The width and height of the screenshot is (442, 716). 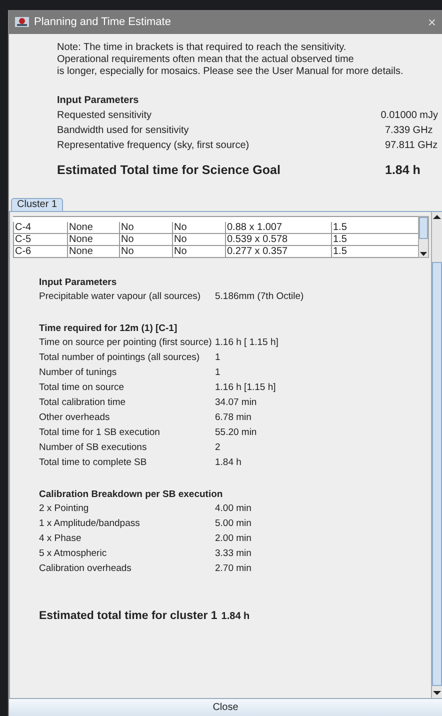 What do you see at coordinates (233, 418) in the screenshot?
I see `parameter-value: 6.78 min` at bounding box center [233, 418].